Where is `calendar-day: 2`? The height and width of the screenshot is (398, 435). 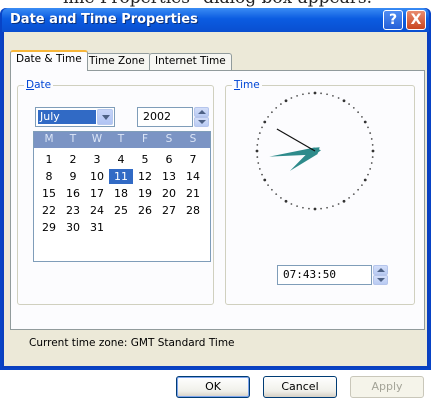 calendar-day: 2 is located at coordinates (73, 159).